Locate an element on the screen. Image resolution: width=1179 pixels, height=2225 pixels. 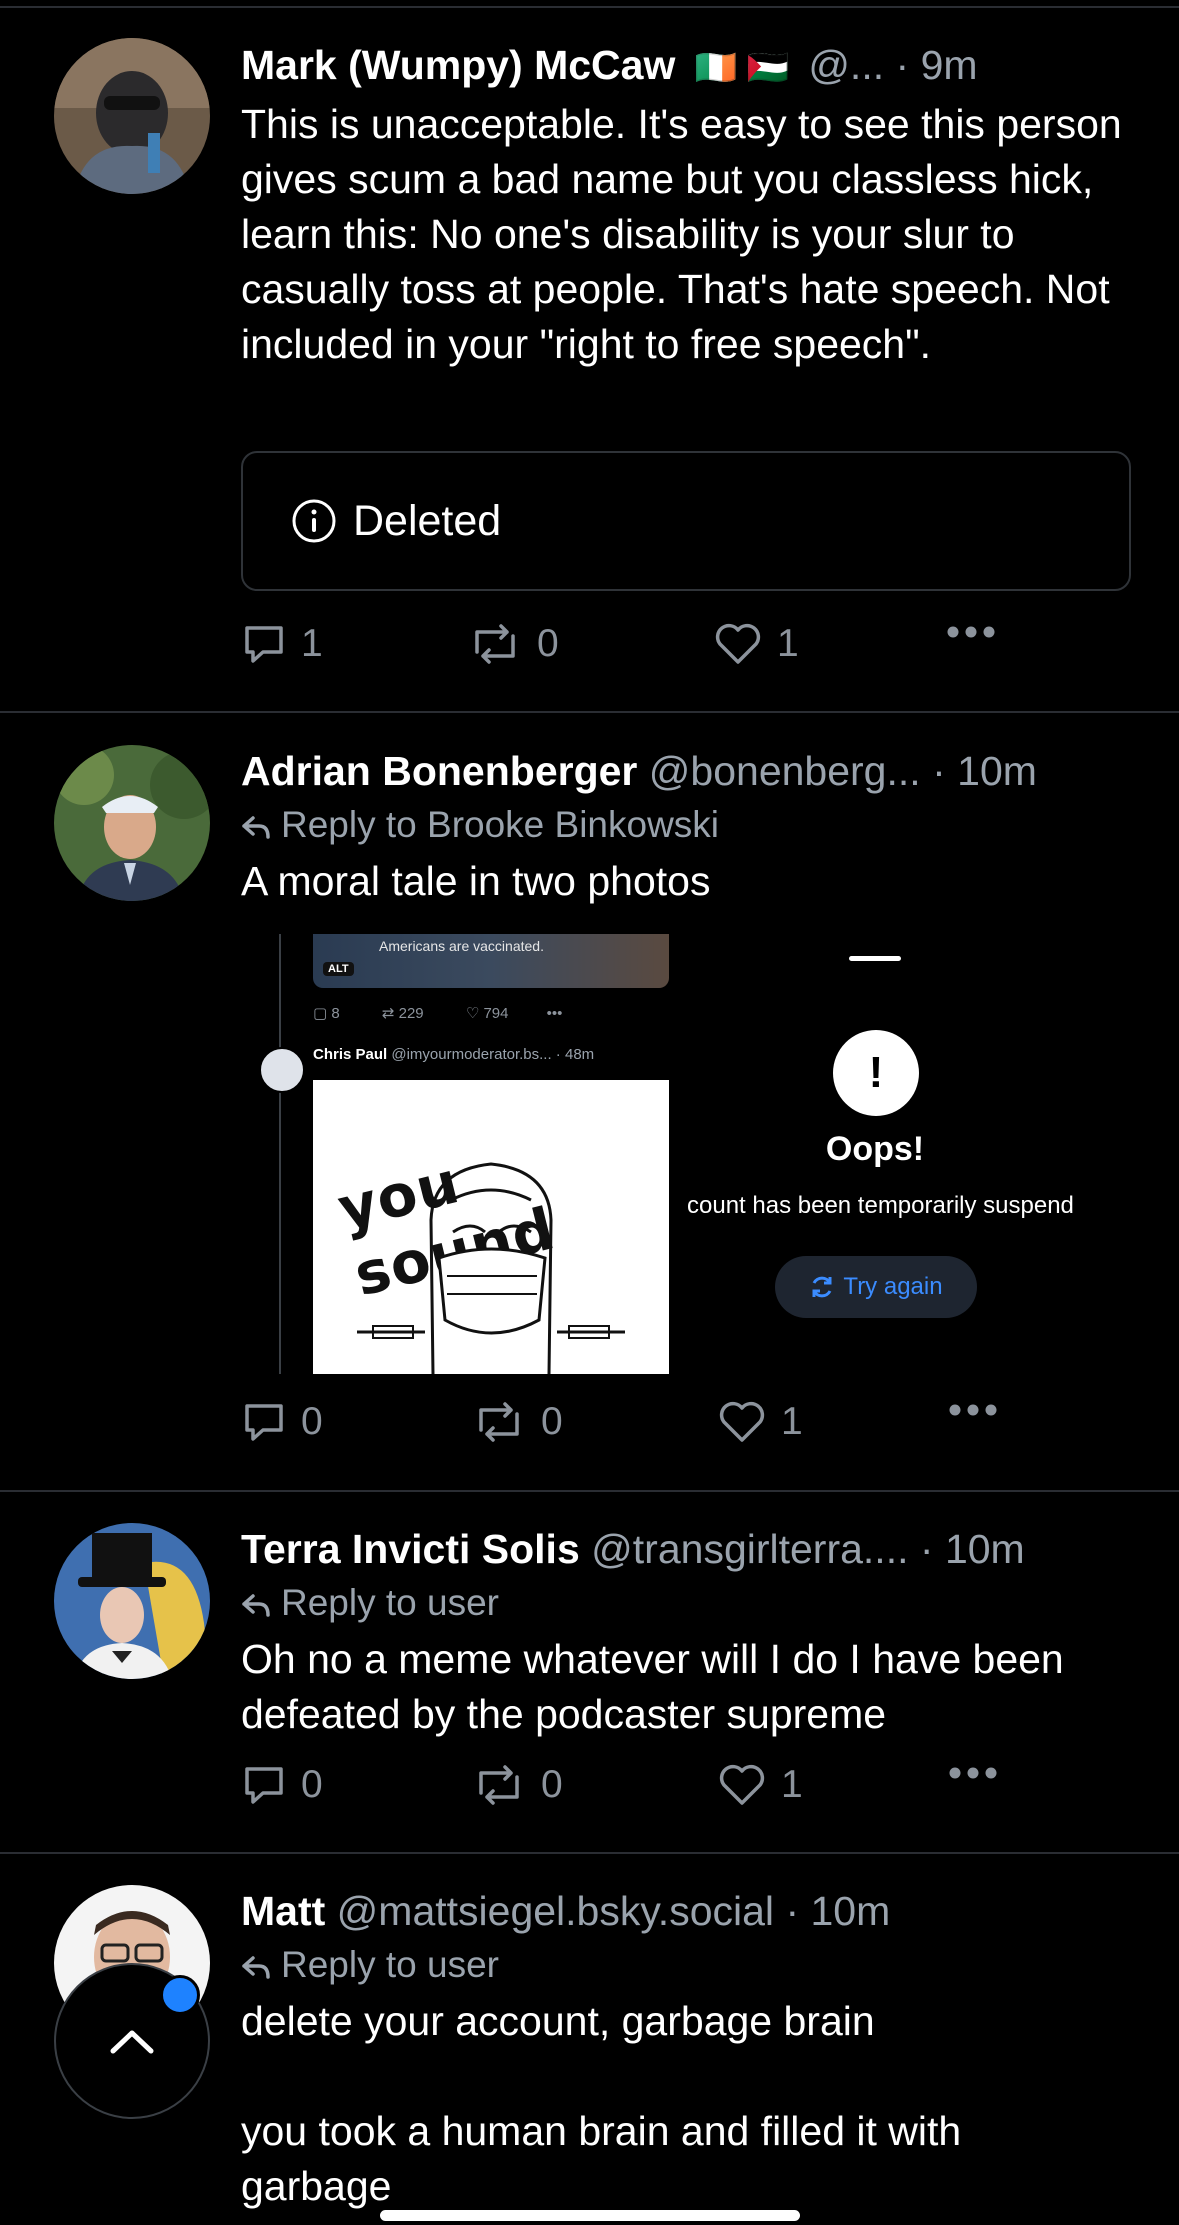
author-name: Adrian Bonenberger is located at coordinates (439, 771).